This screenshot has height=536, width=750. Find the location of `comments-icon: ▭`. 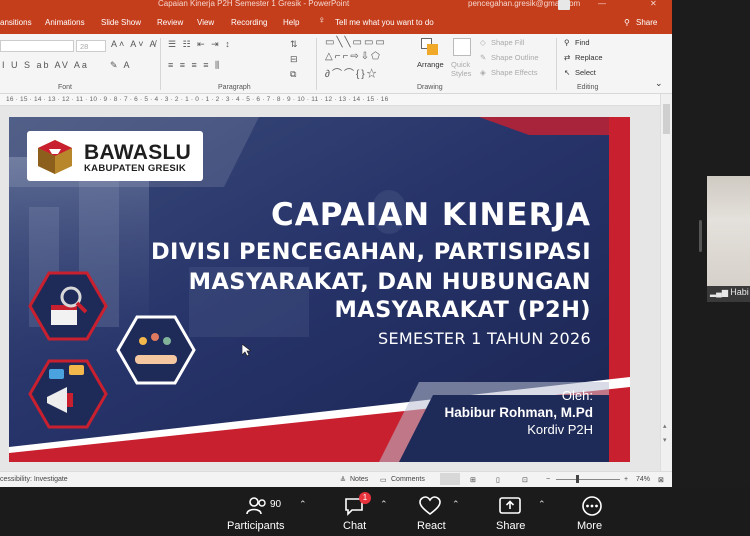

comments-icon: ▭ is located at coordinates (383, 480).